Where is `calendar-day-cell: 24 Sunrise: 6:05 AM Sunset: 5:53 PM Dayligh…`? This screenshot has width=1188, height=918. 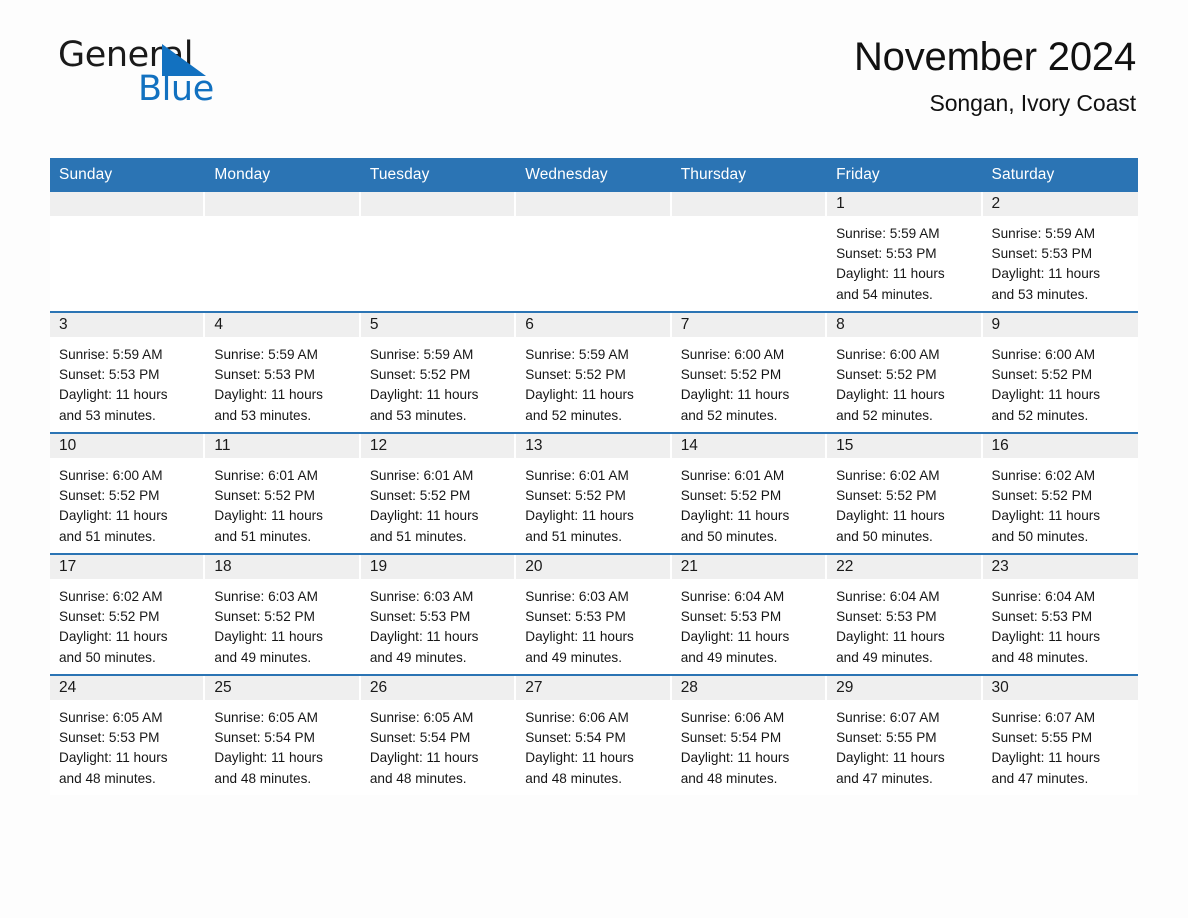
calendar-day-cell: 24 Sunrise: 6:05 AM Sunset: 5:53 PM Dayligh… is located at coordinates (128, 734).